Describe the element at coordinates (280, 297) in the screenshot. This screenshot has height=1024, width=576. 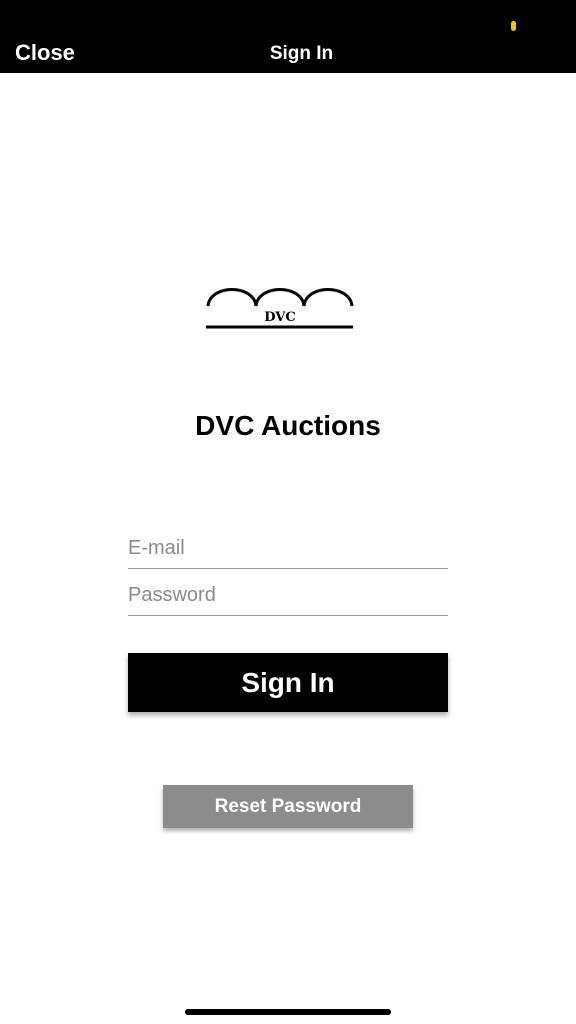
I see `logo-arch-middle` at that location.